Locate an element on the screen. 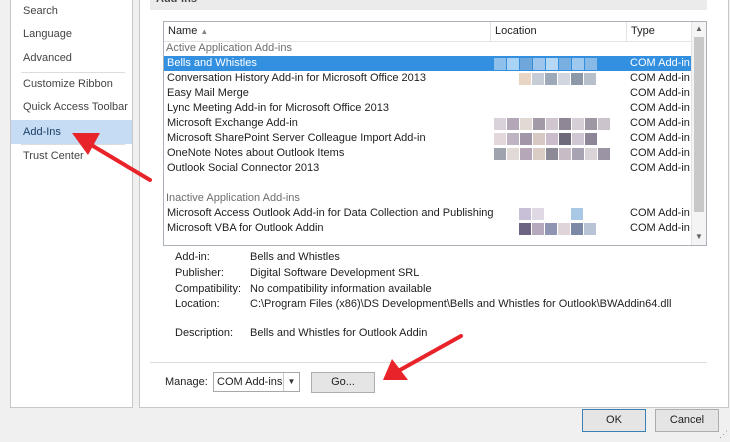  annotation-arrow-add-ins is located at coordinates (112, 157).